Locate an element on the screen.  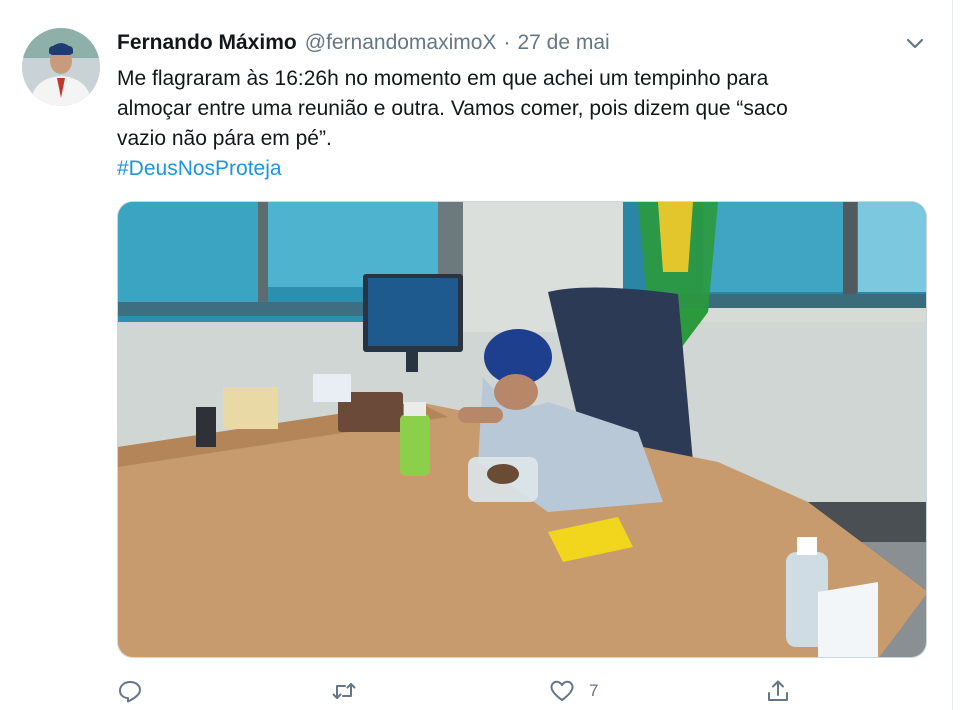
reply-button is located at coordinates (130, 691).